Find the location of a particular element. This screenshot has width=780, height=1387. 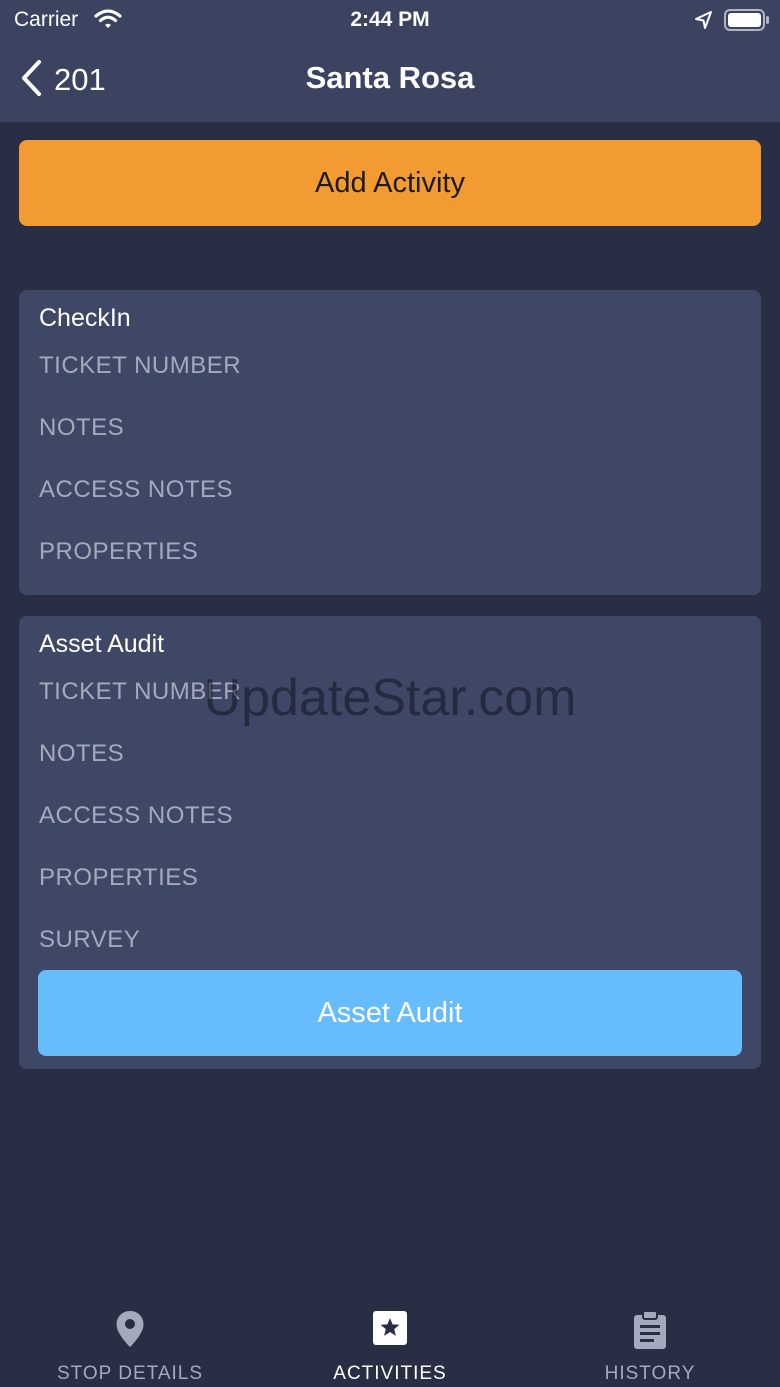

status-time: 2:44 PM is located at coordinates (390, 19).